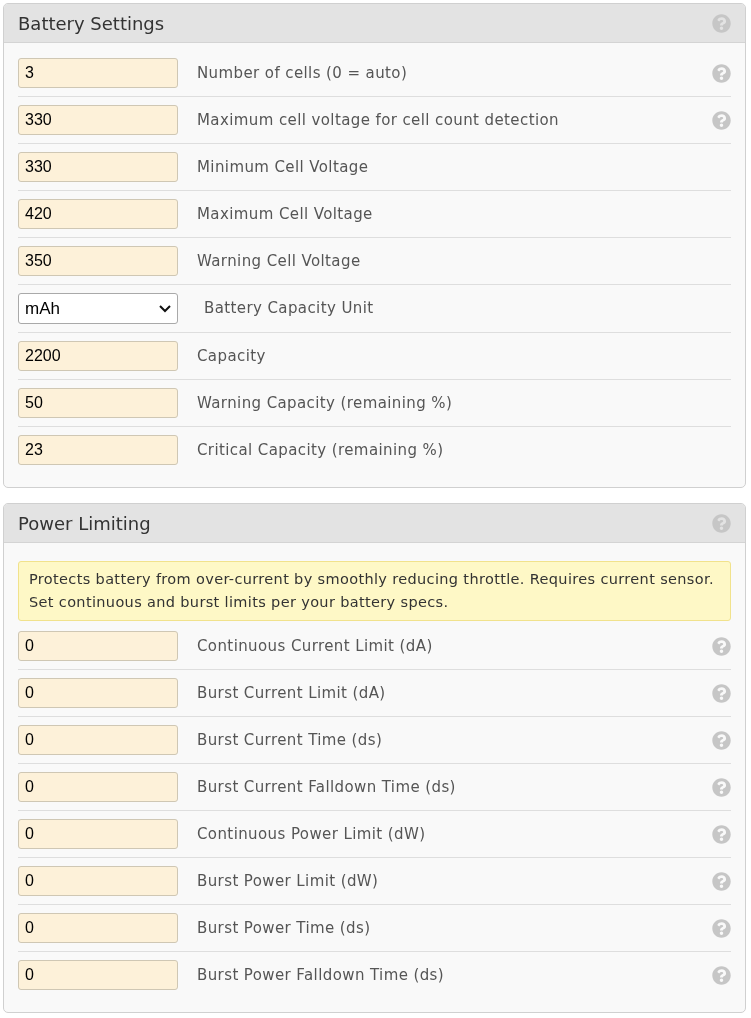 The width and height of the screenshot is (751, 1018). What do you see at coordinates (84, 523) in the screenshot?
I see `panel-title: Power Limiting` at bounding box center [84, 523].